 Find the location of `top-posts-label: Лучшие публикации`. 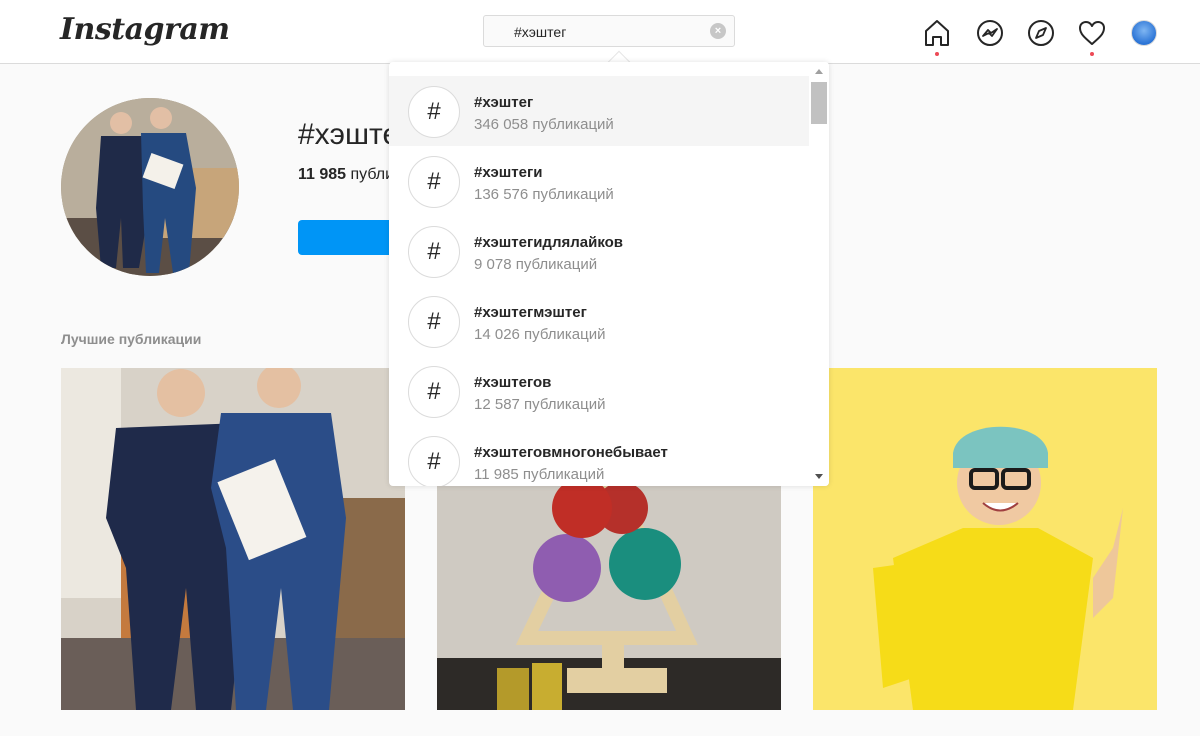

top-posts-label: Лучшие публикации is located at coordinates (131, 339).